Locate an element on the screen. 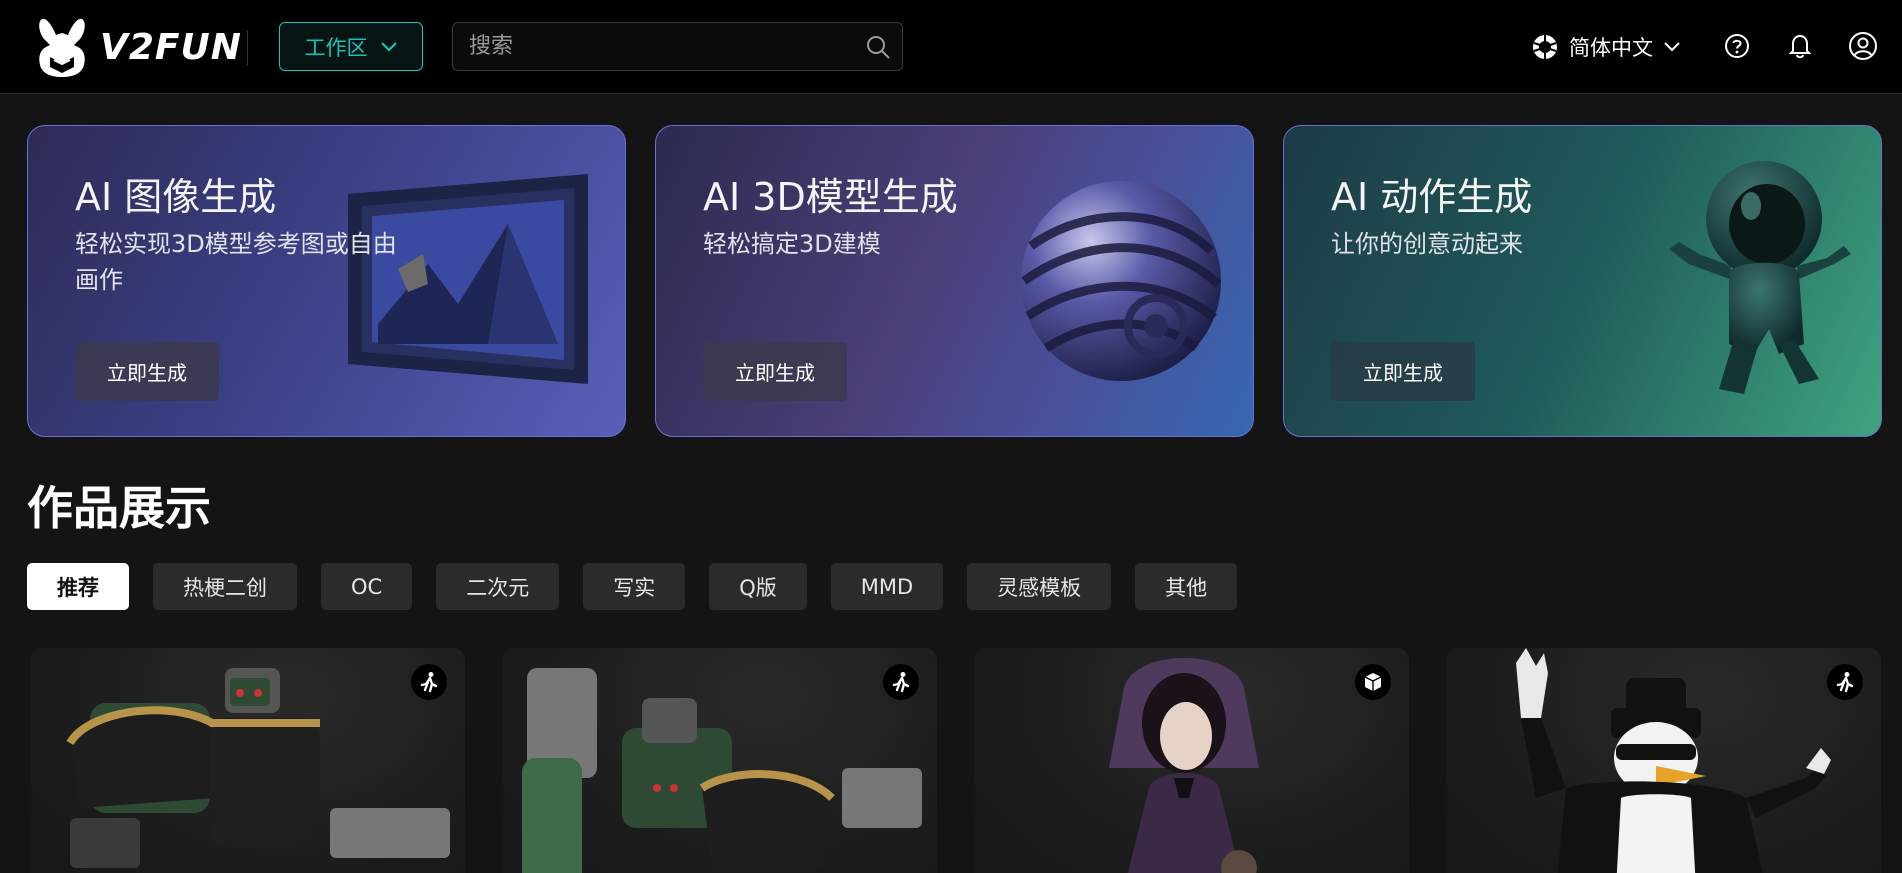  feature-card-image: AI 图像生成 轻松实现3D模型参考图或自由画作 立即生成 is located at coordinates (326, 281).